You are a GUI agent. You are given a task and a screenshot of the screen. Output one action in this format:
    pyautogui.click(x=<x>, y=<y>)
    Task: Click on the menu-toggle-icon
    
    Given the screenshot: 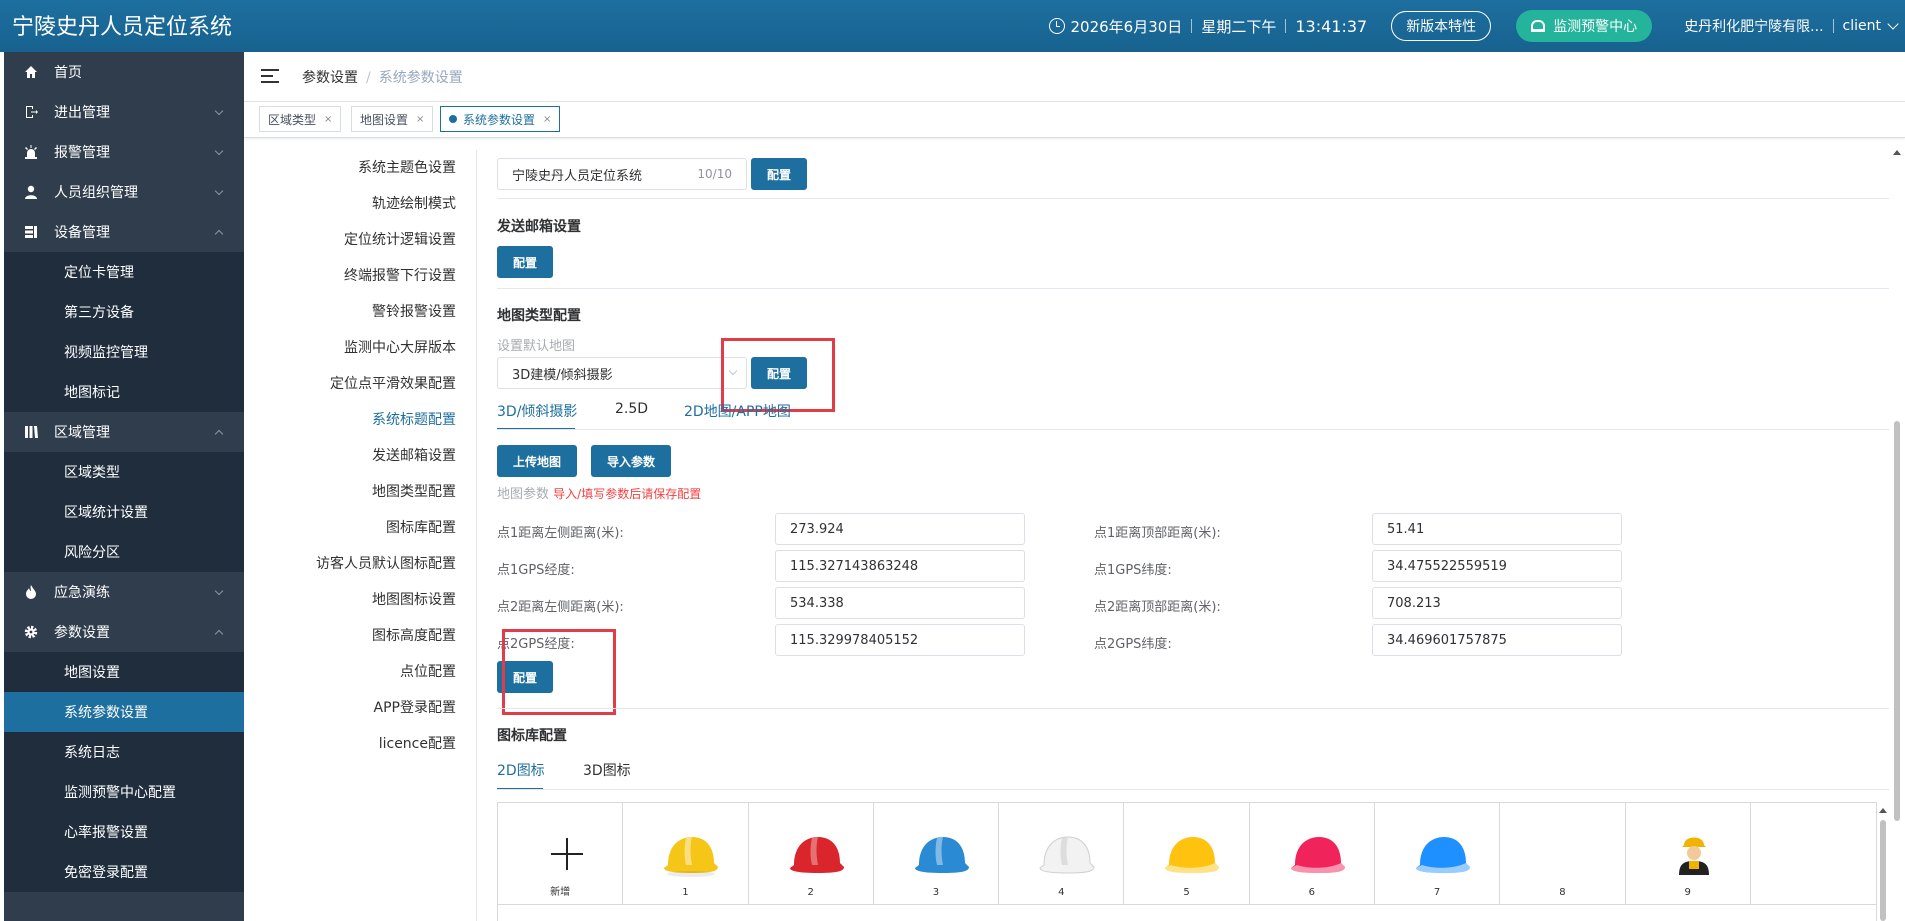 What is the action you would take?
    pyautogui.click(x=270, y=76)
    